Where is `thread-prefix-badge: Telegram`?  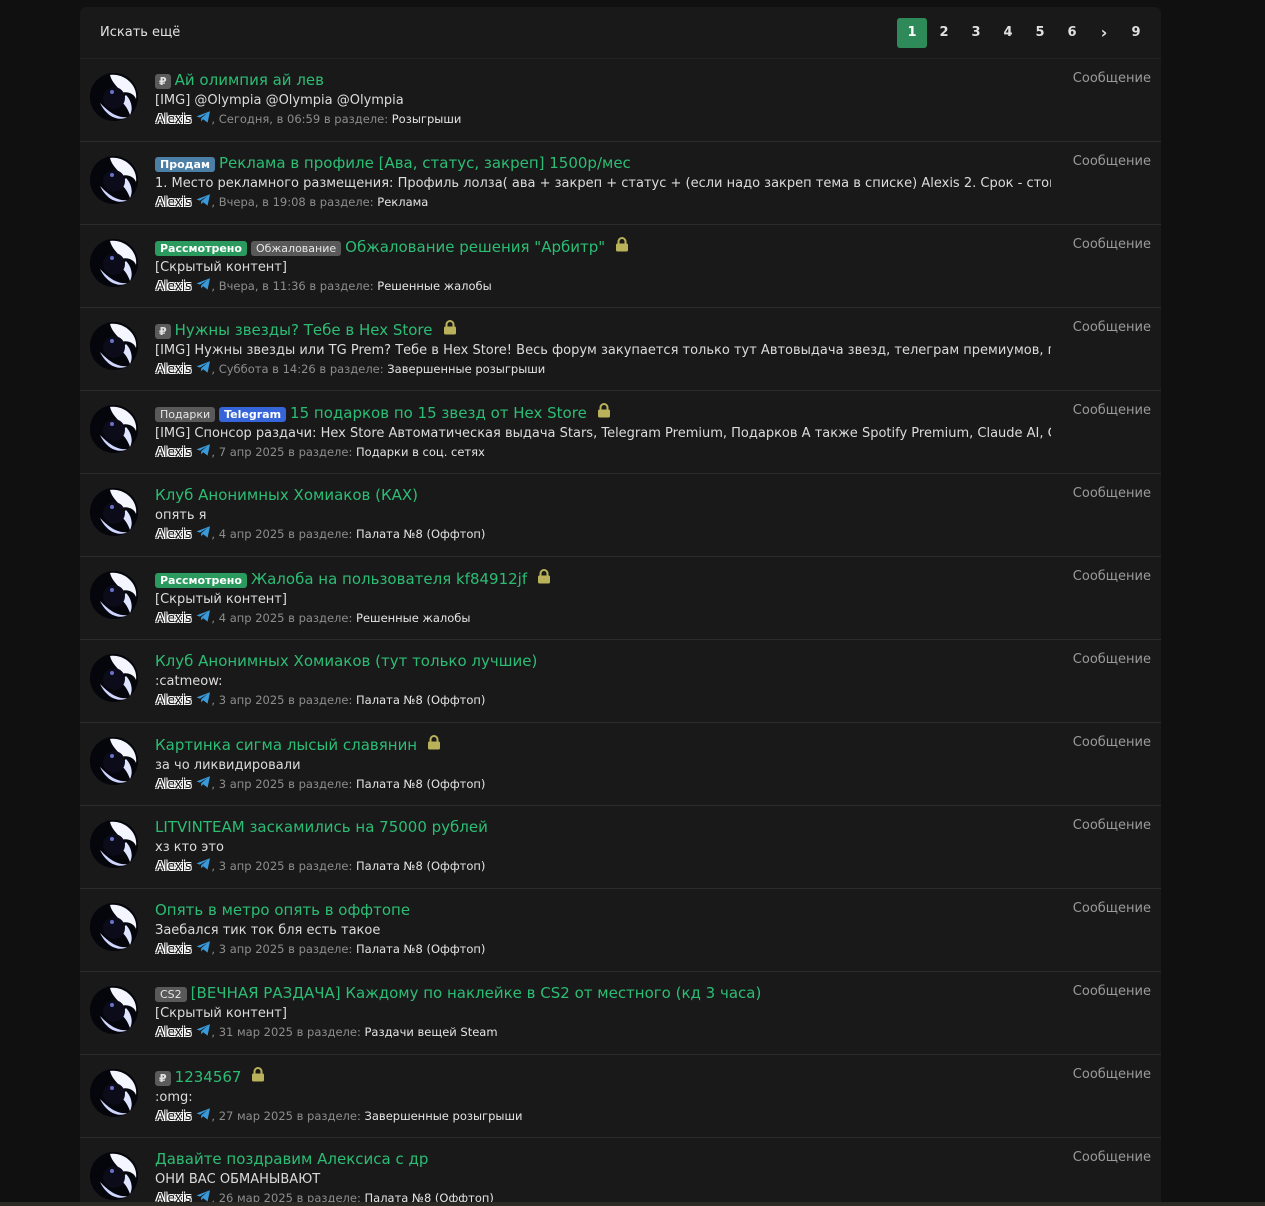
thread-prefix-badge: Telegram is located at coordinates (253, 414).